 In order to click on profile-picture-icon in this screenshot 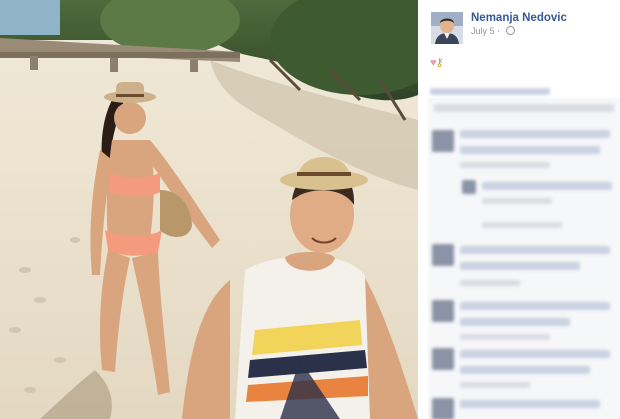, I will do `click(447, 28)`.